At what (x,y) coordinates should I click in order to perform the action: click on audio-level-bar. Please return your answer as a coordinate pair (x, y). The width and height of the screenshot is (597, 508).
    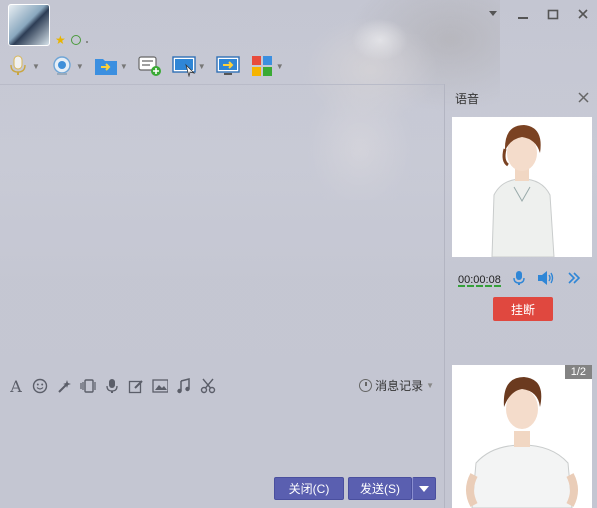
    Looking at the image, I should click on (480, 286).